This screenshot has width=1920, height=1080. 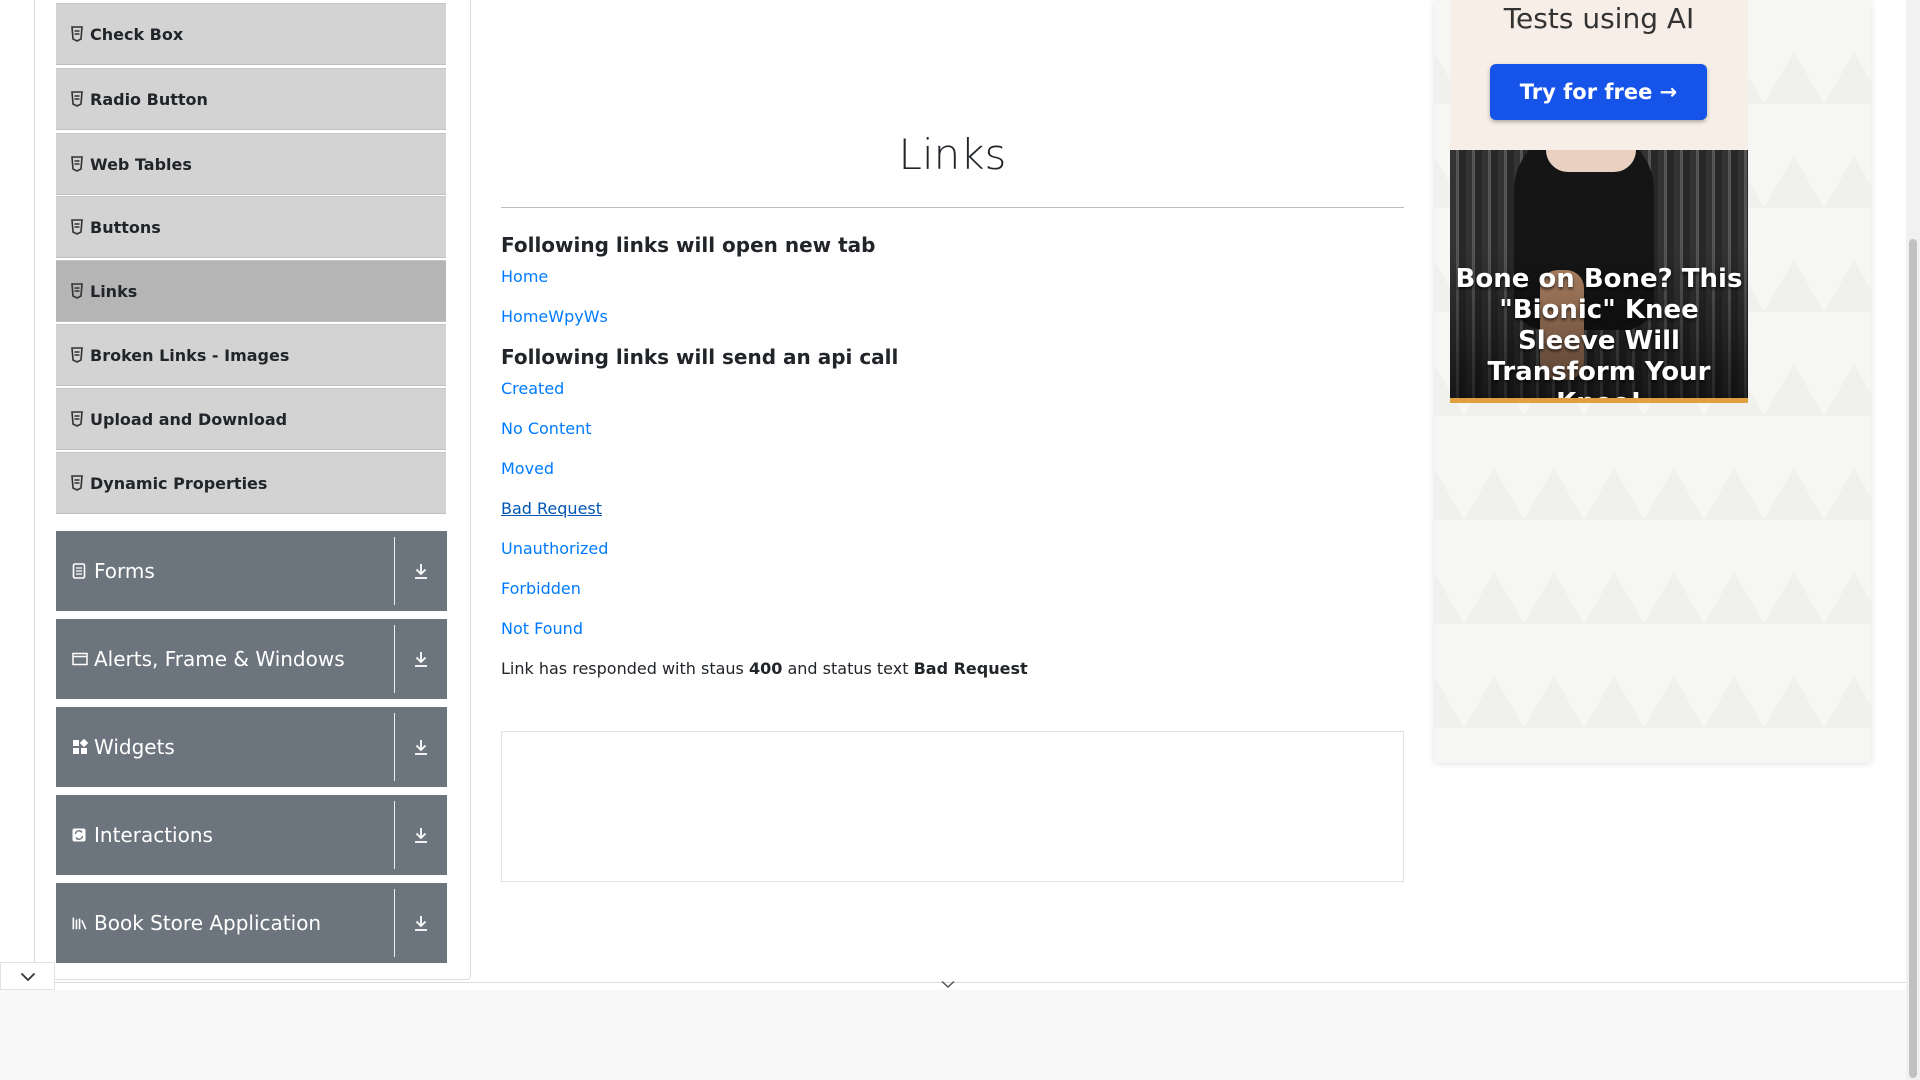 I want to click on response-status-code: 400, so click(x=765, y=668).